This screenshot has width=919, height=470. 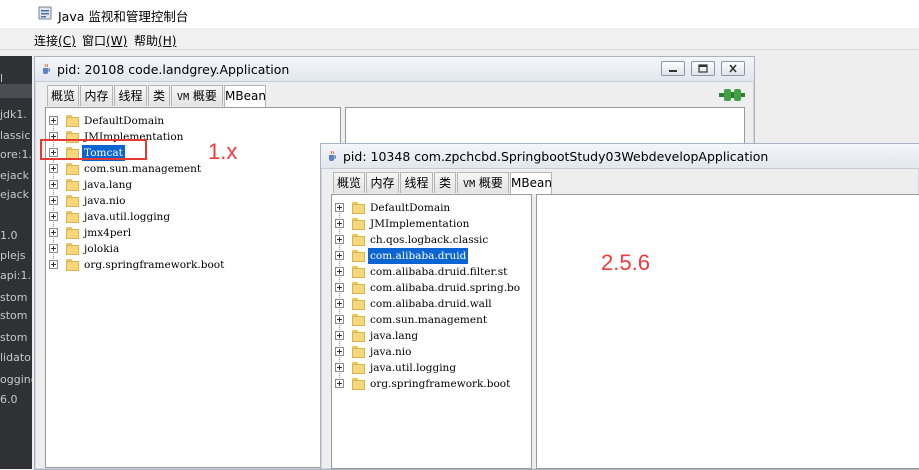 I want to click on tree-node-label: DefaultDomain, so click(x=410, y=208).